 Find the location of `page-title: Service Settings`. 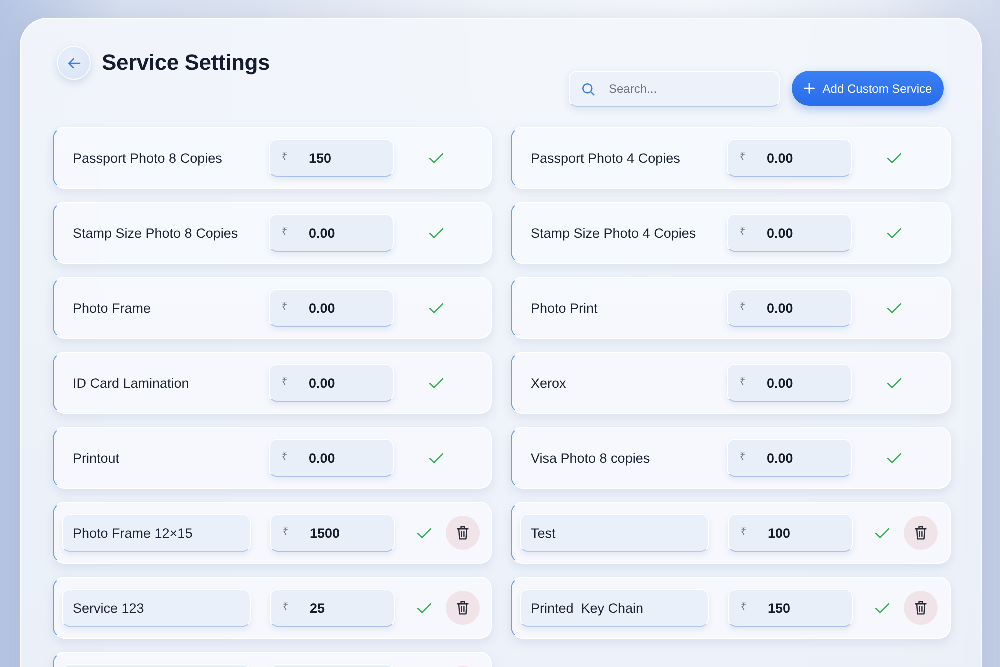

page-title: Service Settings is located at coordinates (186, 63).